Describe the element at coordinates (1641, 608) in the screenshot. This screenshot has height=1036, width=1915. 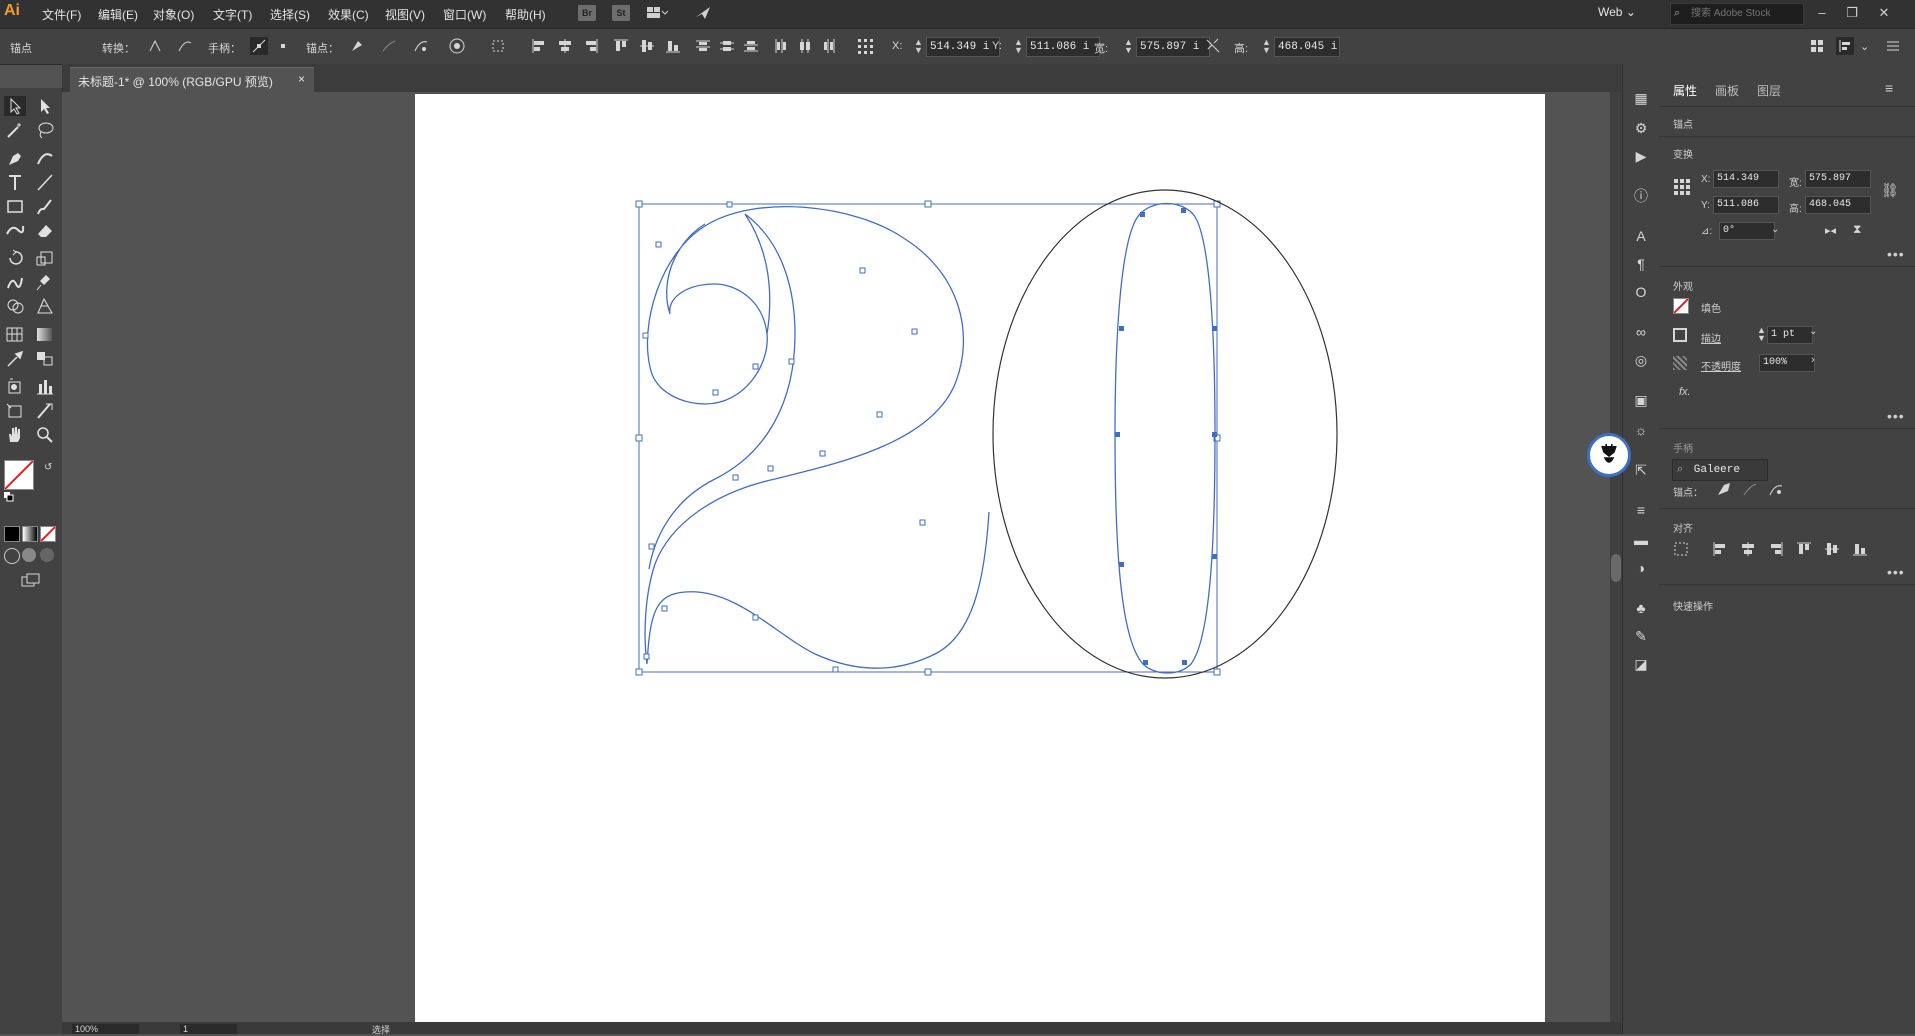
I see `symbols-icon: ♣` at that location.